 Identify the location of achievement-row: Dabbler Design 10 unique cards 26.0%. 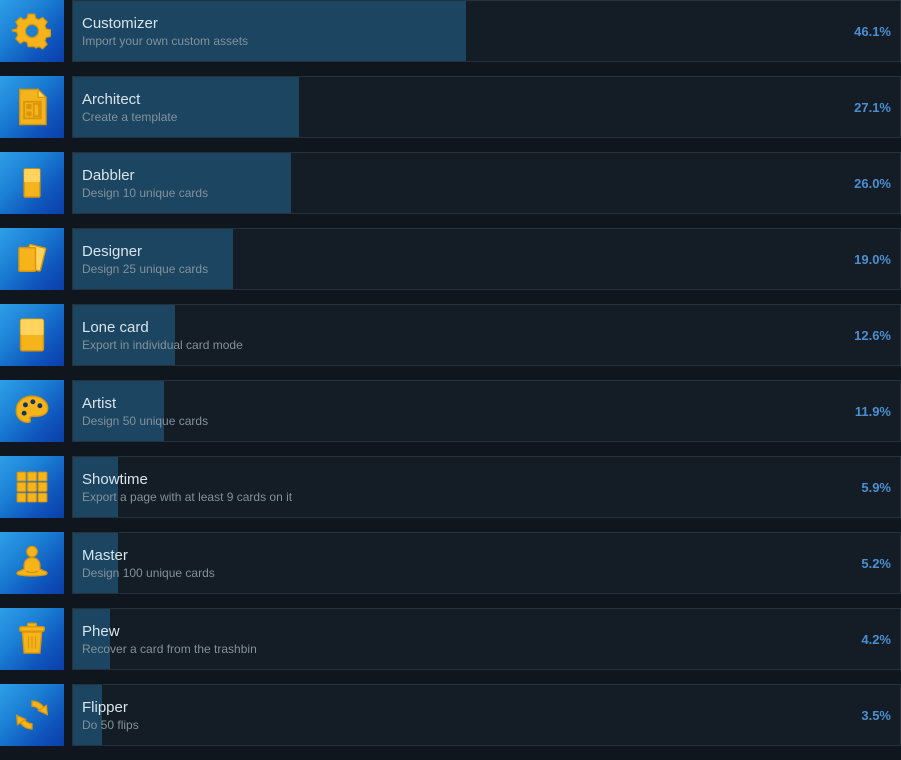
(450, 183).